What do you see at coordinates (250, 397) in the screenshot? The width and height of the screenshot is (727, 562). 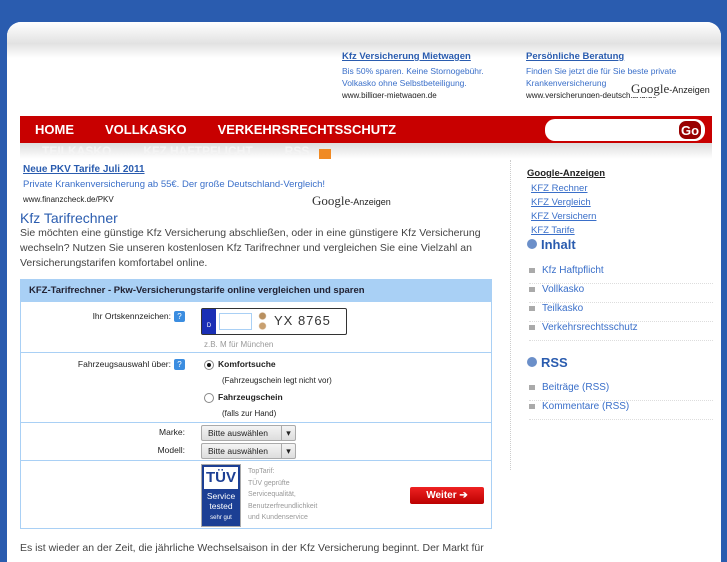 I see `radio-label: Fahrzeugschein` at bounding box center [250, 397].